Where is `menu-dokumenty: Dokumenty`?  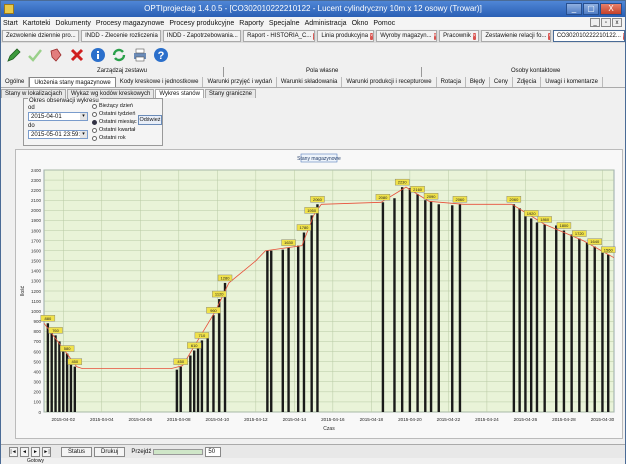
menu-dokumenty: Dokumenty is located at coordinates (72, 23).